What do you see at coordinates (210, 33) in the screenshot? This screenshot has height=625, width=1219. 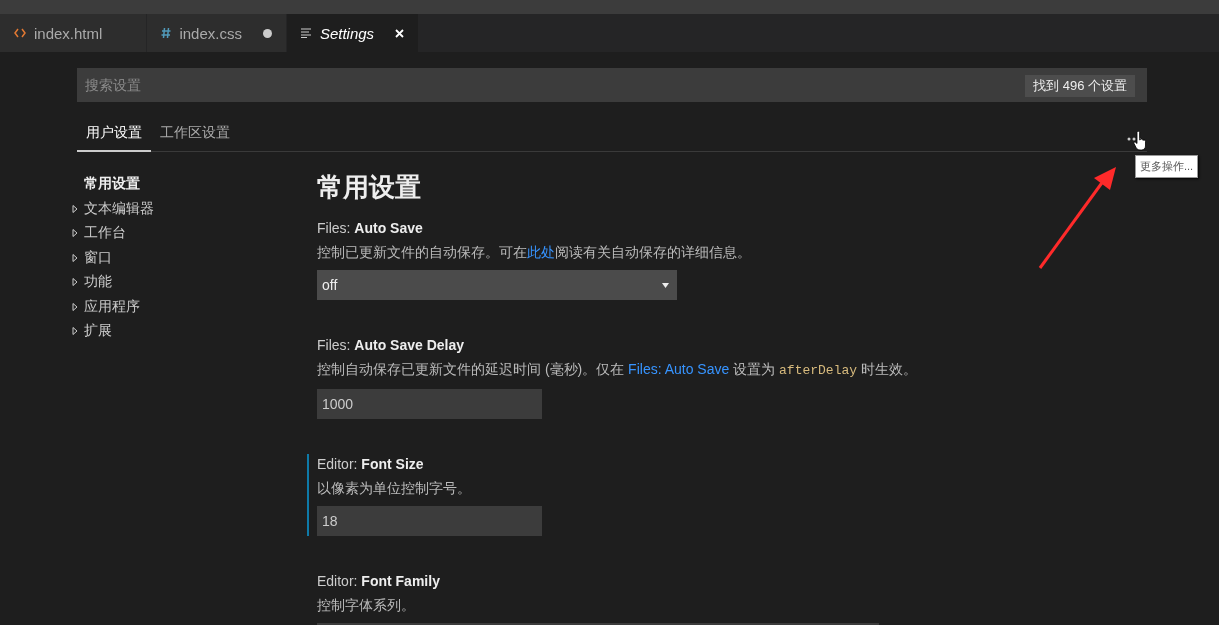 I see `tab-label: index.css` at bounding box center [210, 33].